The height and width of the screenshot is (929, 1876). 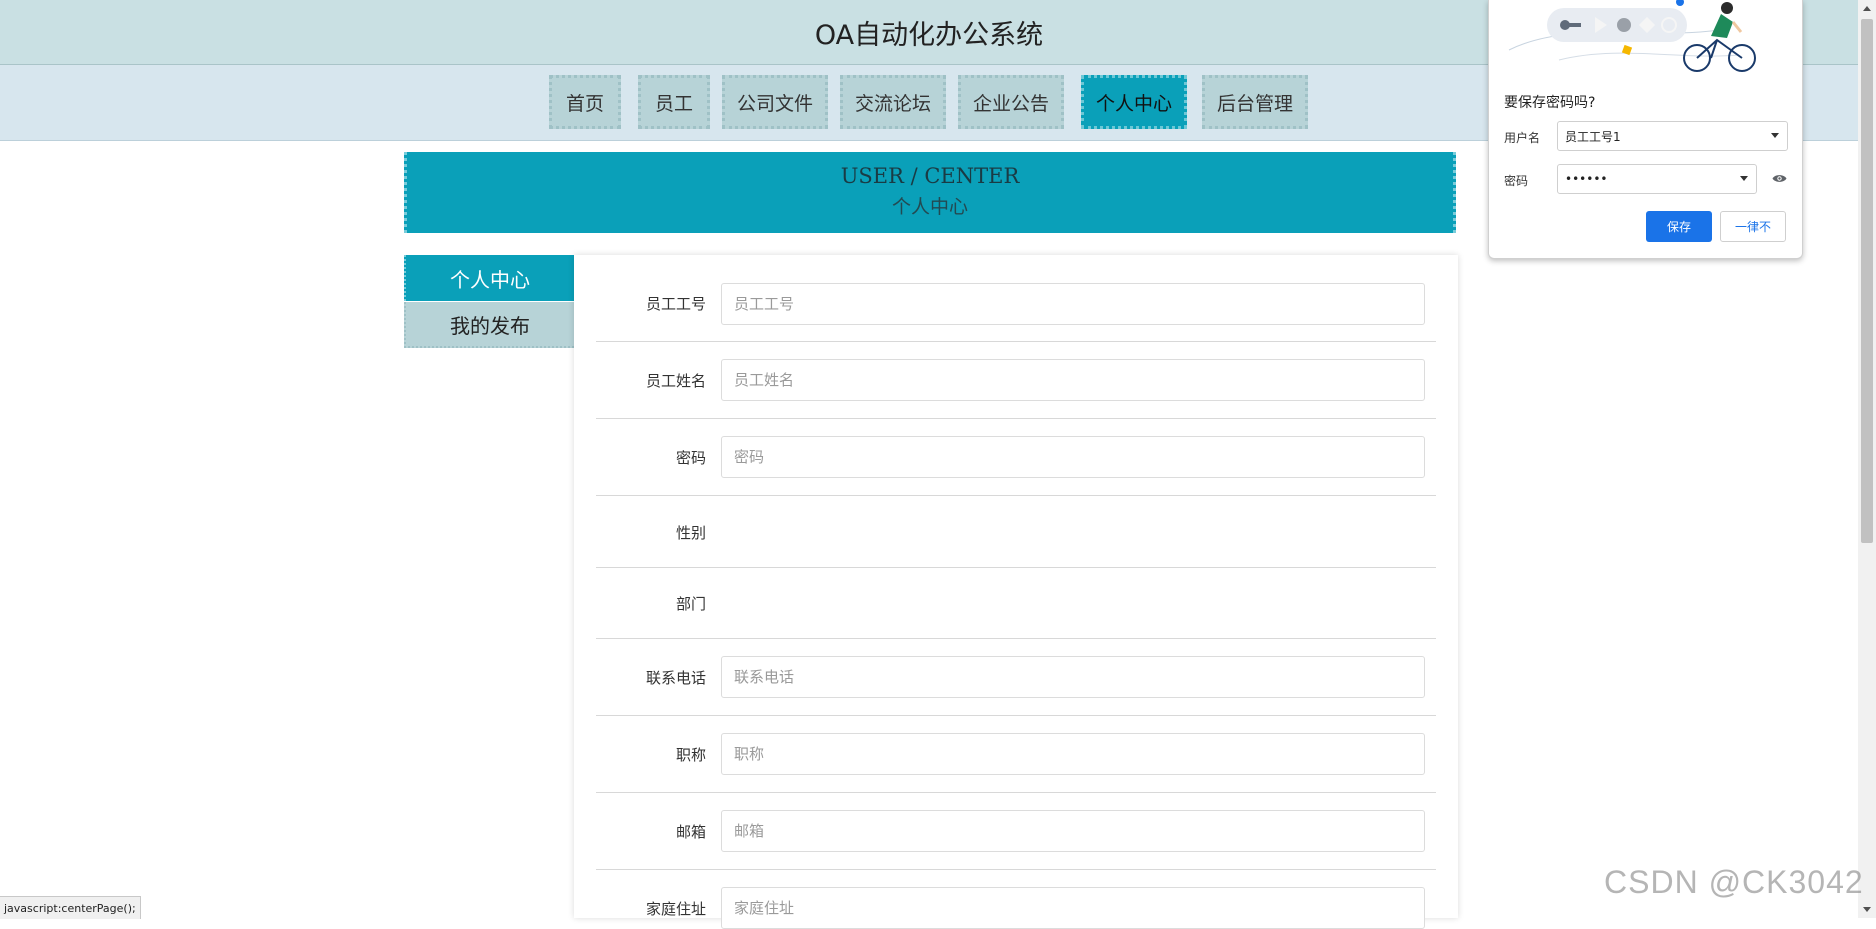 What do you see at coordinates (1586, 179) in the screenshot?
I see `password-value: ••••••` at bounding box center [1586, 179].